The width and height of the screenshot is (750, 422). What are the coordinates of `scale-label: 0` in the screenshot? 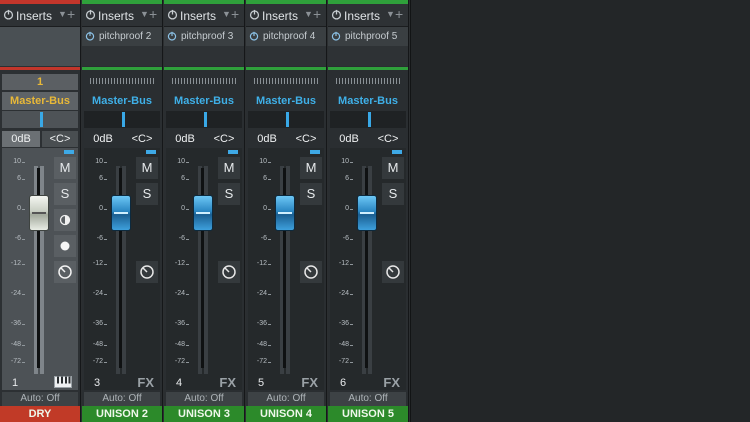 It's located at (103, 208).